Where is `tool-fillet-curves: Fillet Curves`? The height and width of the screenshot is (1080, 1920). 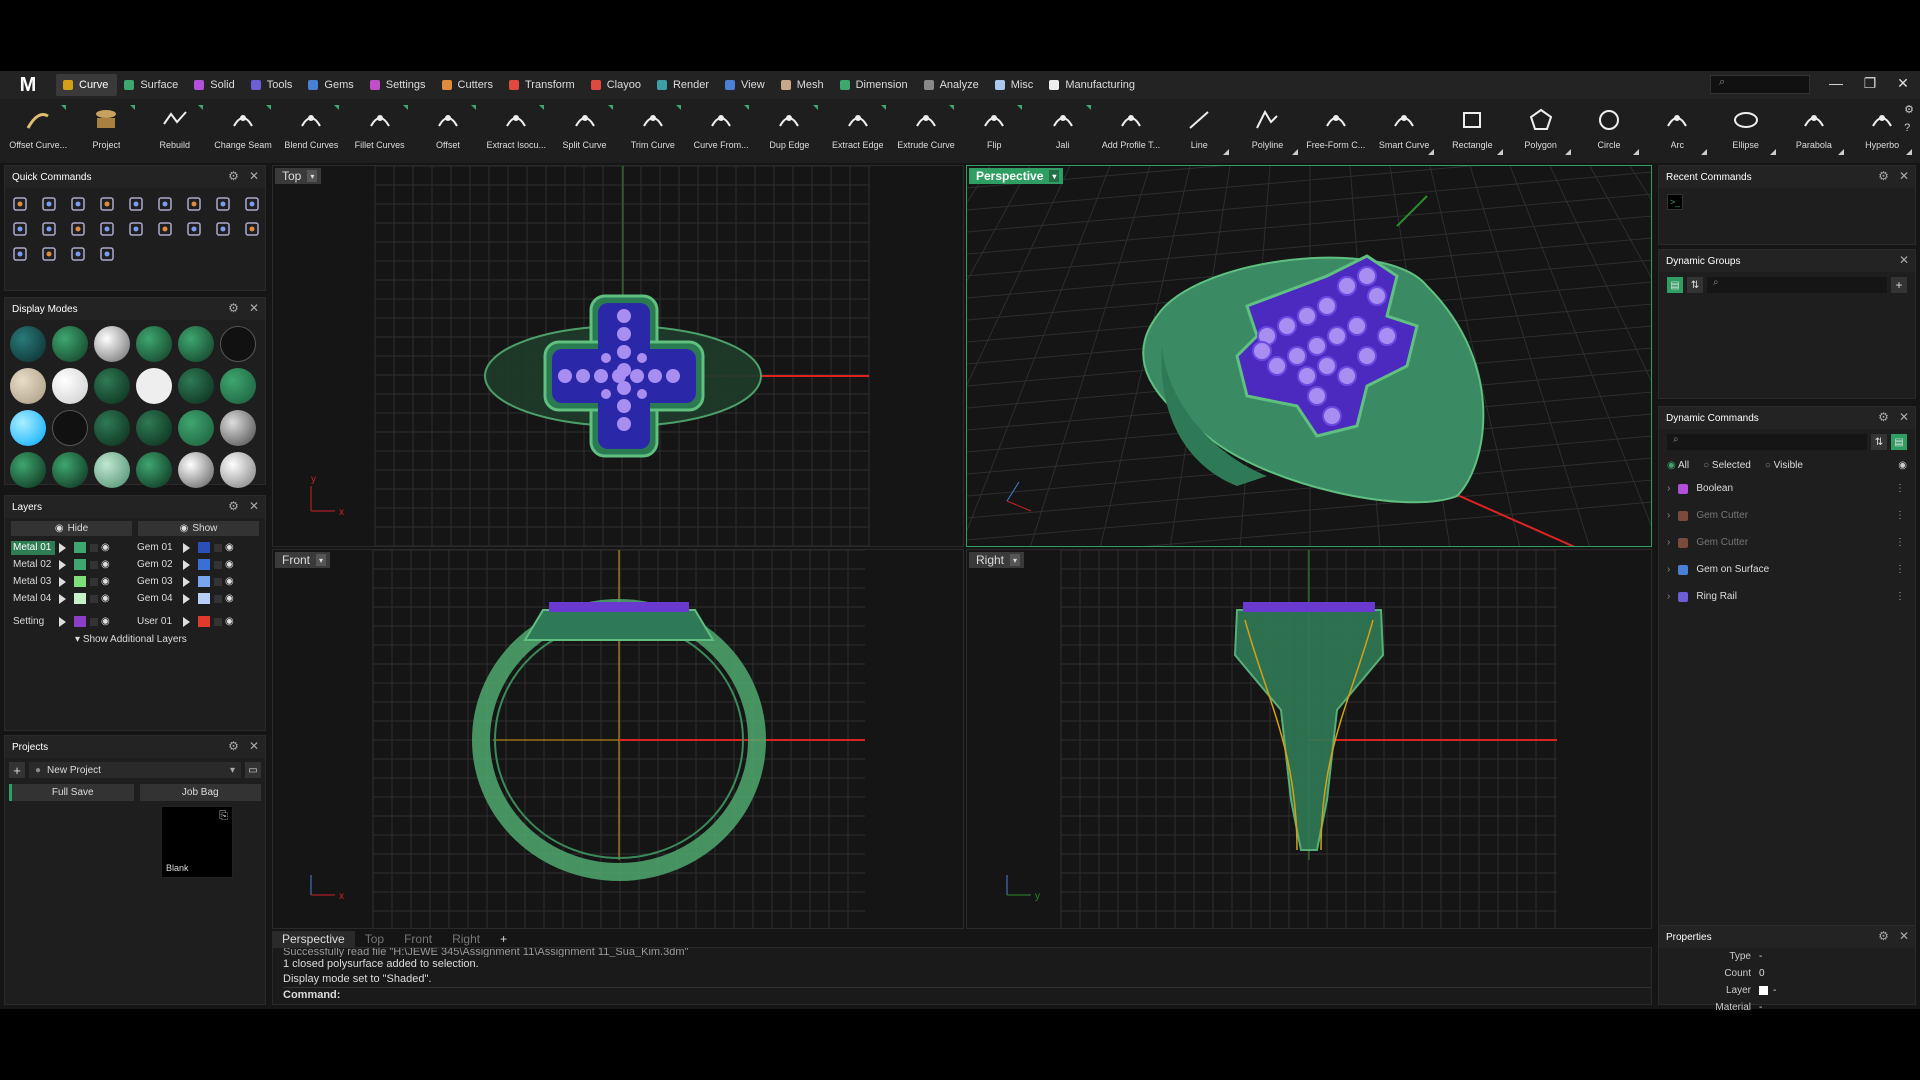 tool-fillet-curves: Fillet Curves is located at coordinates (379, 130).